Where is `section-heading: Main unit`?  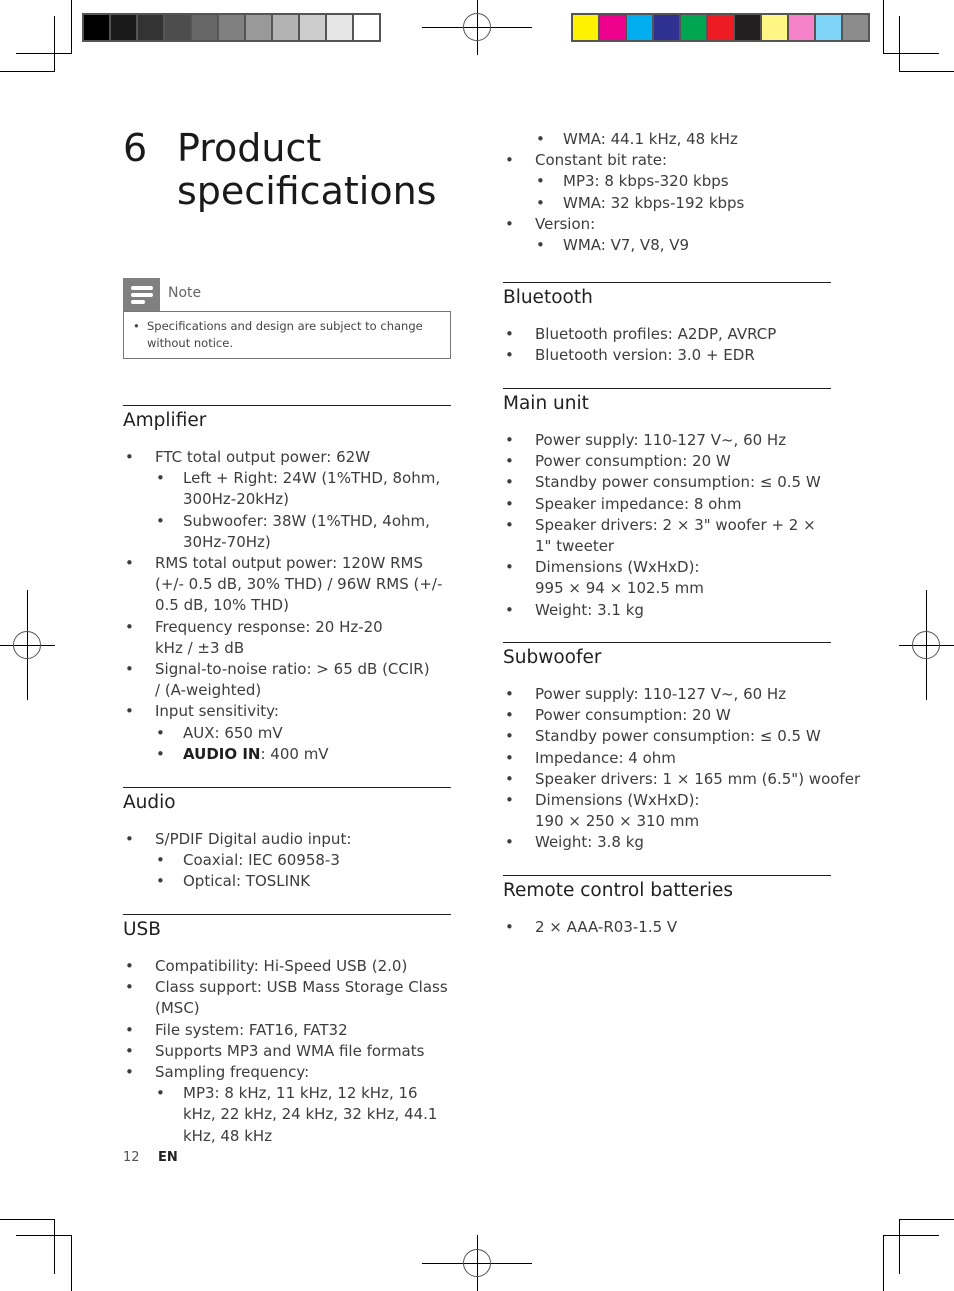 section-heading: Main unit is located at coordinates (546, 403).